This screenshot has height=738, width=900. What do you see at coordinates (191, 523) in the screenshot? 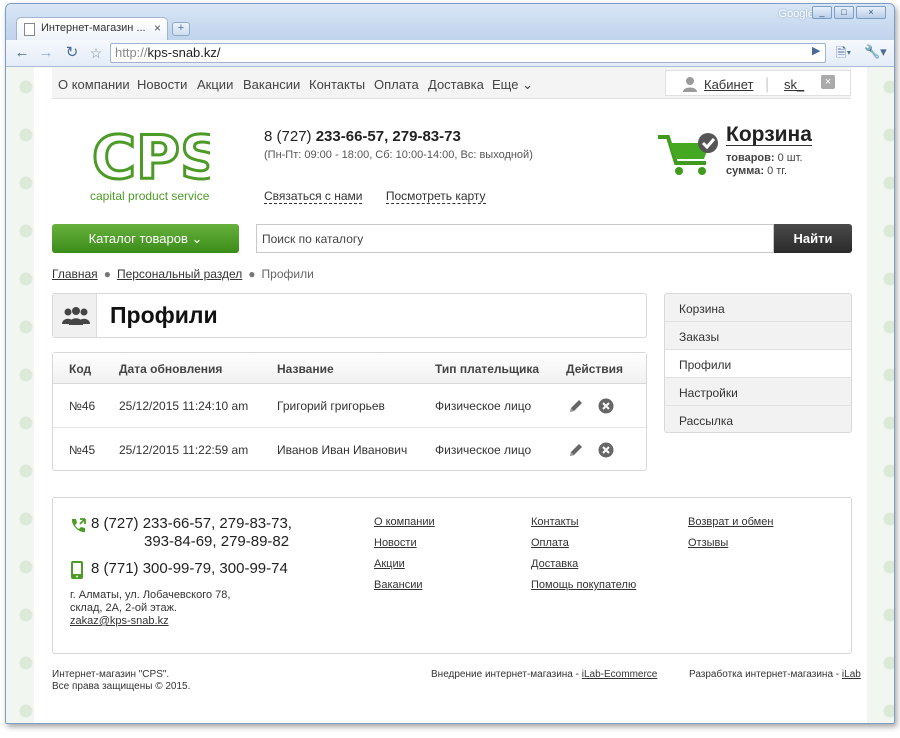
I see `footer-phone-line1: 8 (727) 233-66-57, 279-83-73,` at bounding box center [191, 523].